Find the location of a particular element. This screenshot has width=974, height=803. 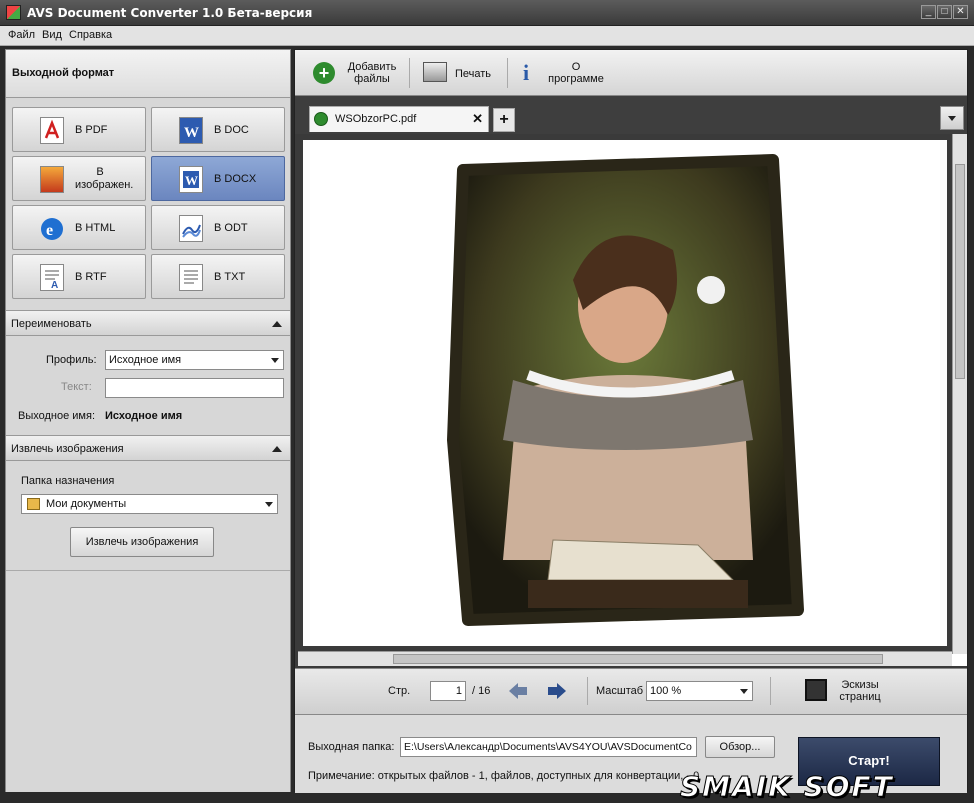

format-txt-button: В TXT is located at coordinates (218, 276).